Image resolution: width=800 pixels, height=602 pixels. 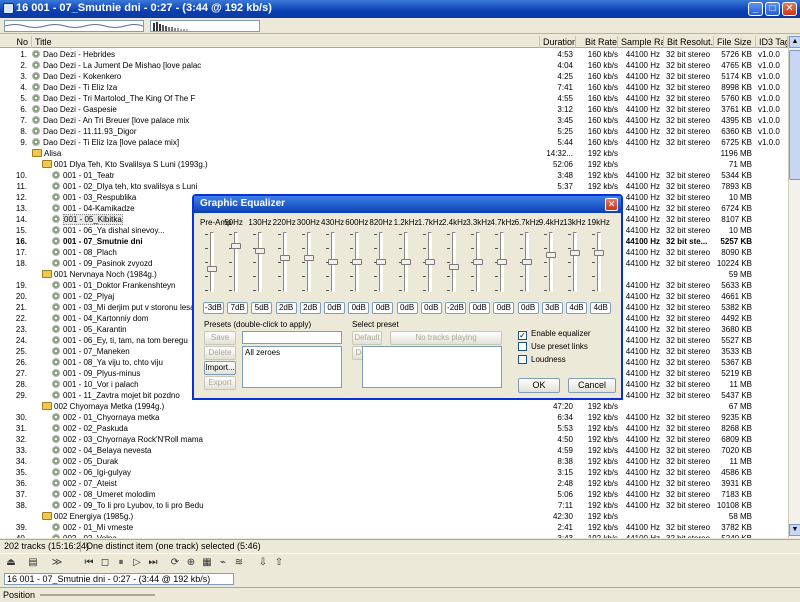 What do you see at coordinates (220, 338) in the screenshot?
I see `preset-save-button: Save` at bounding box center [220, 338].